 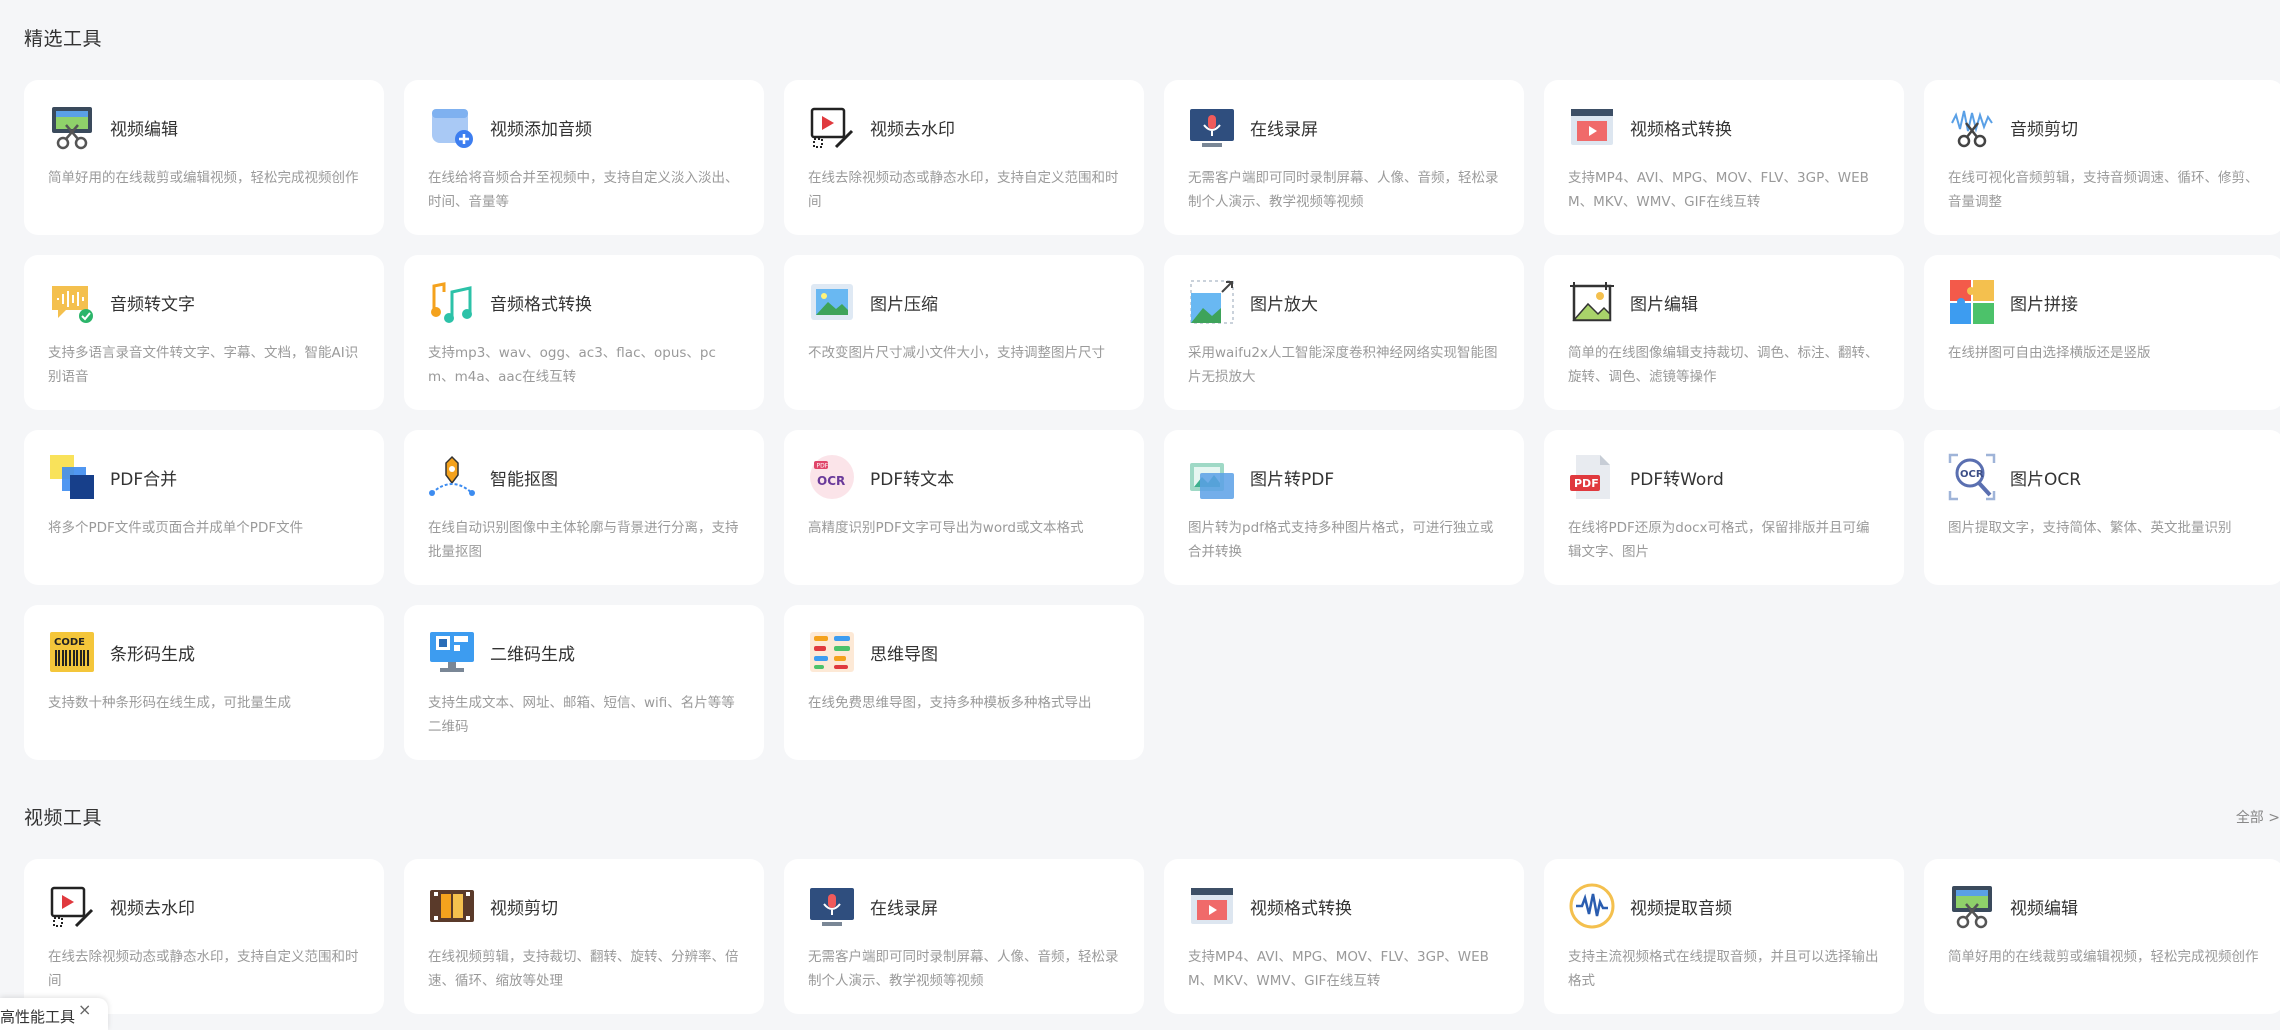 I want to click on tool-title: 智能抠图, so click(x=524, y=479).